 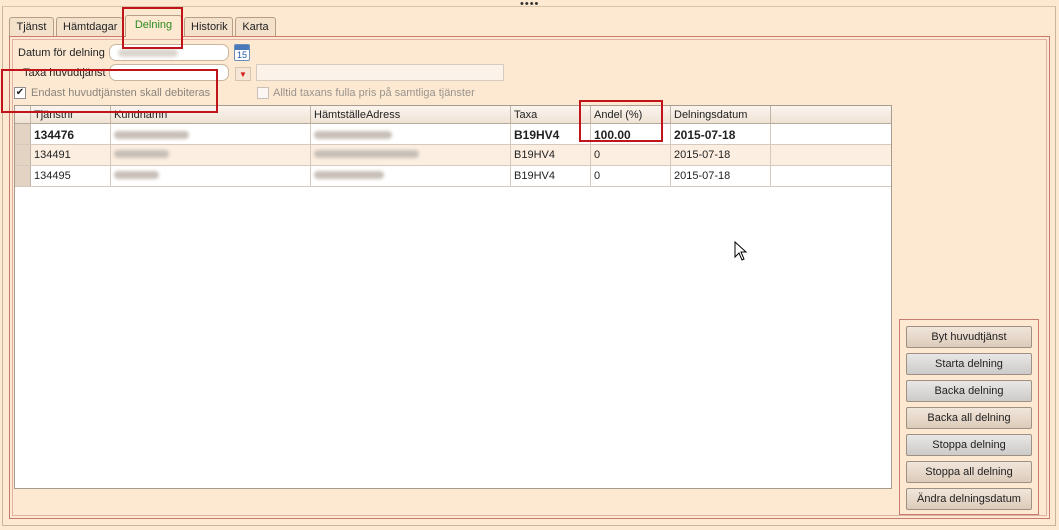 What do you see at coordinates (263, 93) in the screenshot?
I see `alltid-fulla-pris-checkbox` at bounding box center [263, 93].